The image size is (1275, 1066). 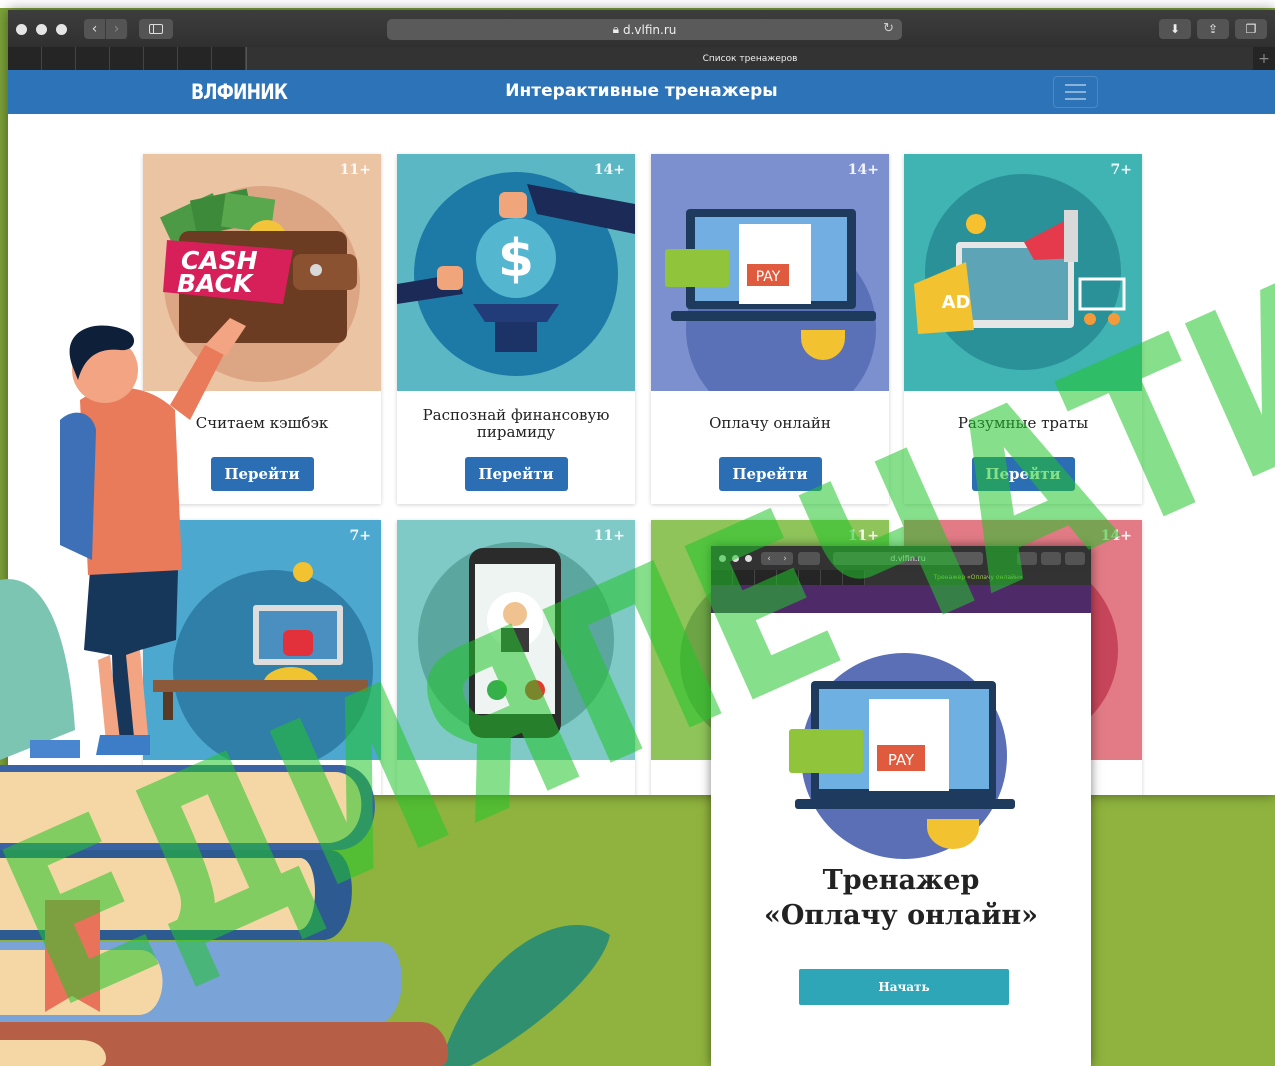 I want to click on popup-heading: Тренажер «Оплачу онлайн», so click(x=901, y=898).